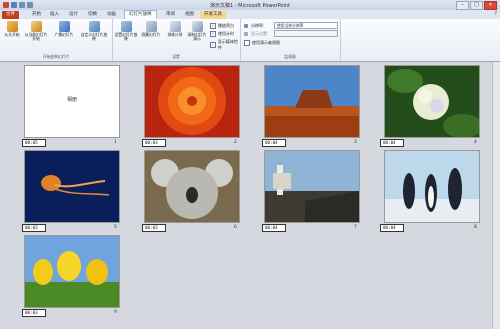  What do you see at coordinates (462, 5) in the screenshot?
I see `minimize-button: –` at bounding box center [462, 5].